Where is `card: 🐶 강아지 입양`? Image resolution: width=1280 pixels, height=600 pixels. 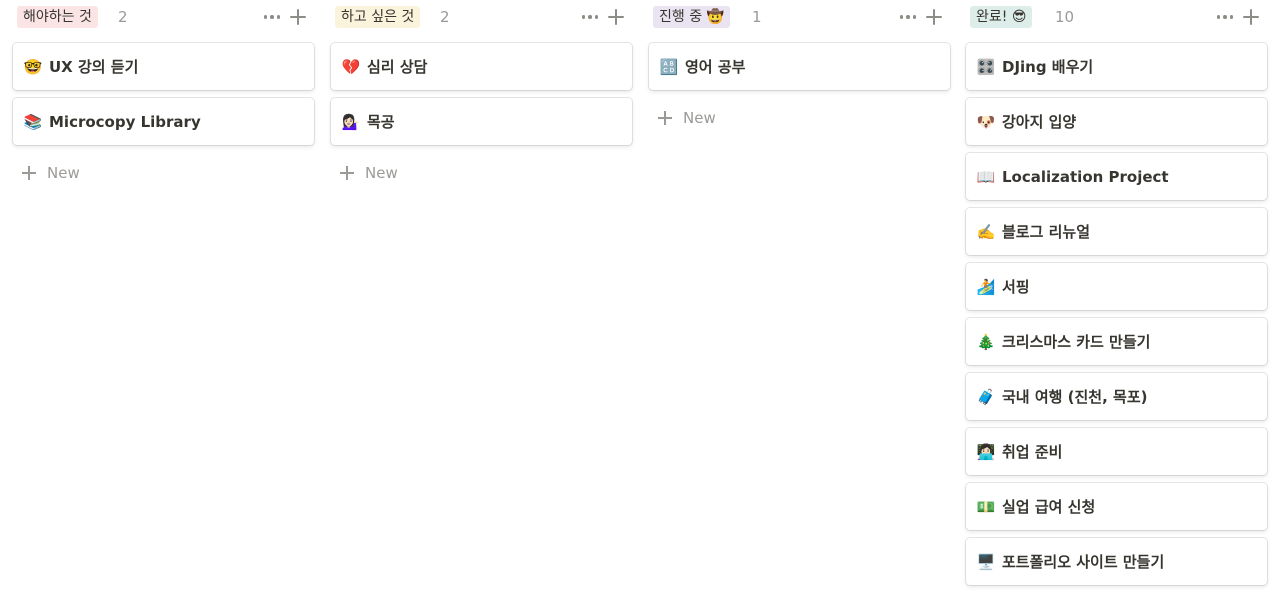
card: 🐶 강아지 입양 is located at coordinates (1116, 121).